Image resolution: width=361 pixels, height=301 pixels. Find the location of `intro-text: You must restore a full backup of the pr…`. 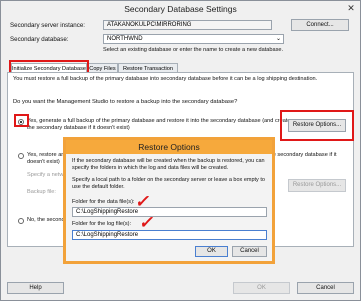

intro-text: You must restore a full backup of the pr… is located at coordinates (165, 79).